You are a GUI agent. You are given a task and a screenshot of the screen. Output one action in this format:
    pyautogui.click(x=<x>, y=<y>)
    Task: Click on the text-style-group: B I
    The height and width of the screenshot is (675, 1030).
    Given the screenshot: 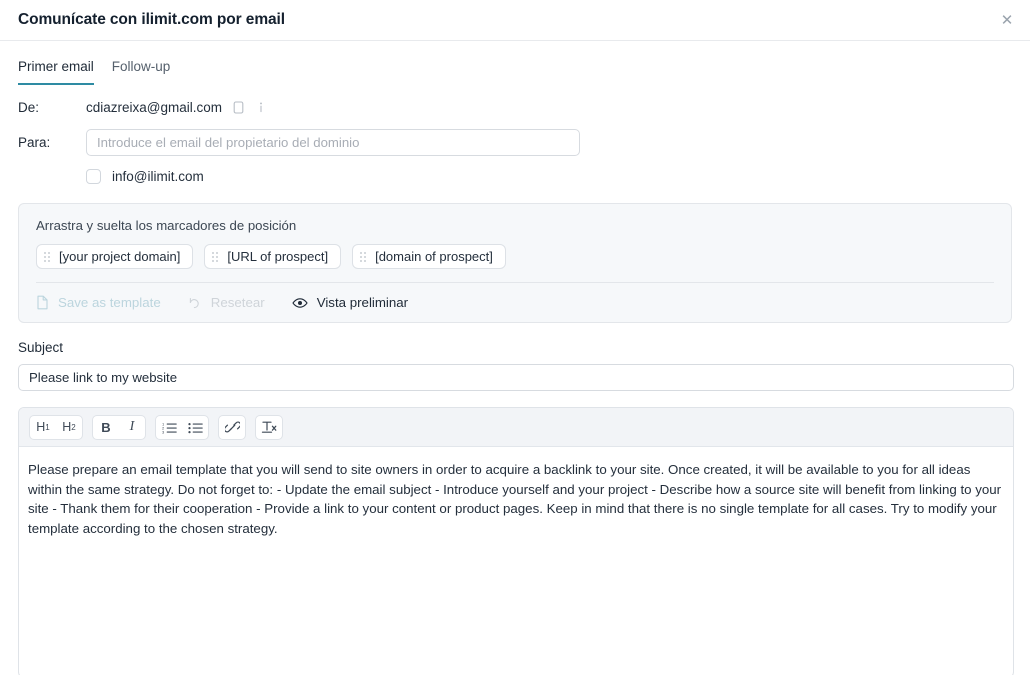 What is the action you would take?
    pyautogui.click(x=119, y=427)
    